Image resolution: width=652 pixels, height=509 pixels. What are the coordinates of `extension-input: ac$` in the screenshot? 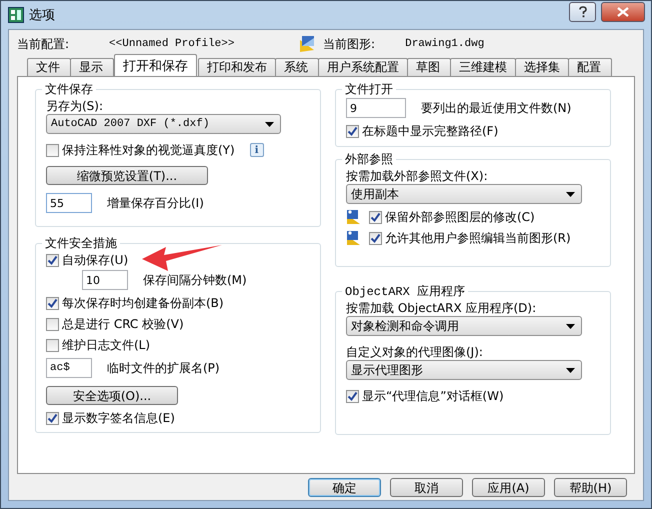 It's located at (69, 368).